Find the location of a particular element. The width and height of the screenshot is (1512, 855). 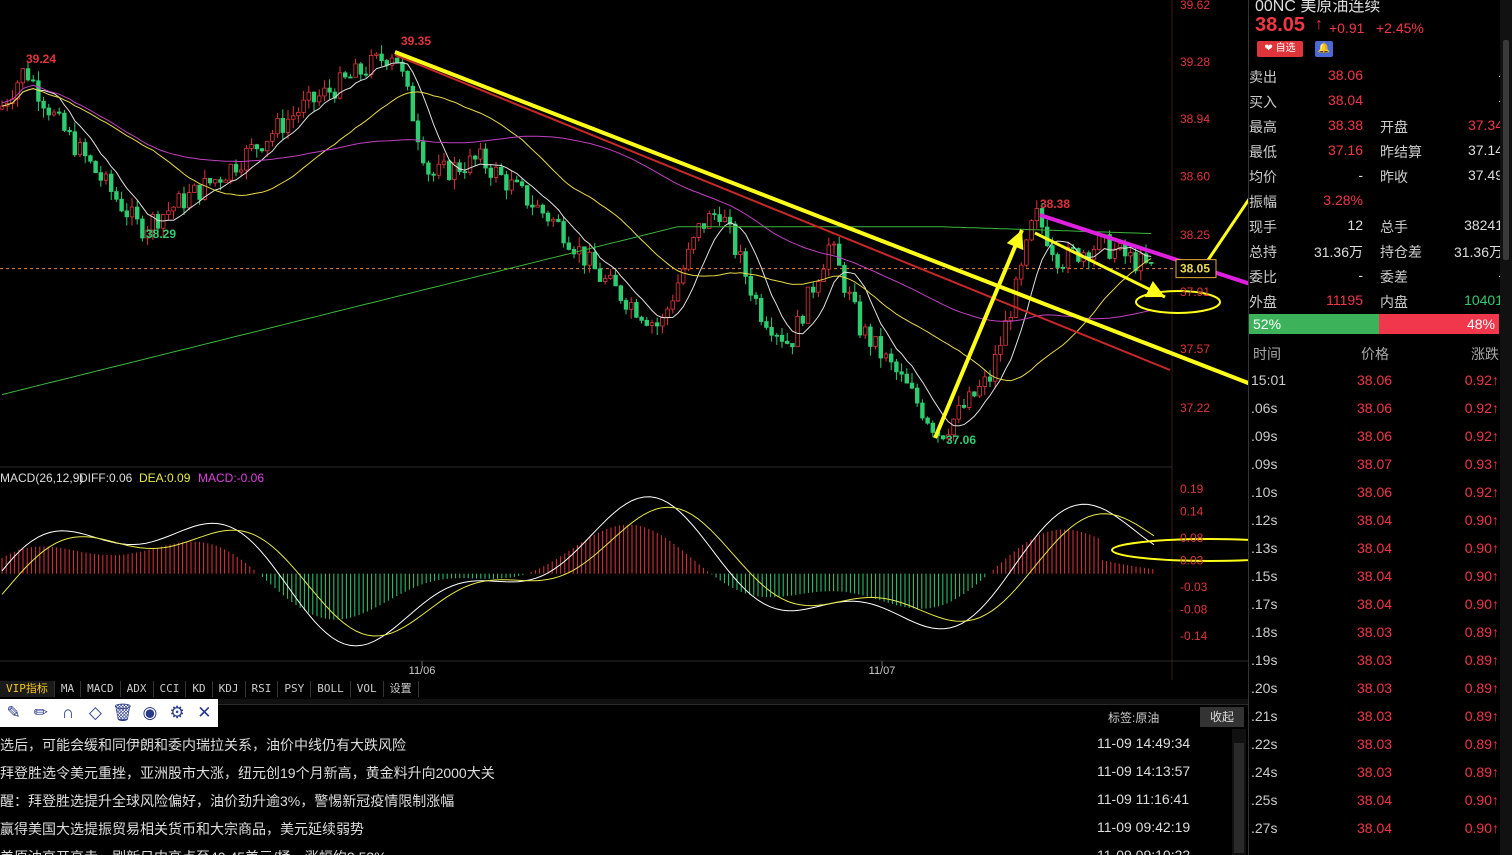

news-item: 赢得美国大选提振贸易相关货币和大宗商品，美元延续弱势 11-09 09:42:19 is located at coordinates (616, 827).